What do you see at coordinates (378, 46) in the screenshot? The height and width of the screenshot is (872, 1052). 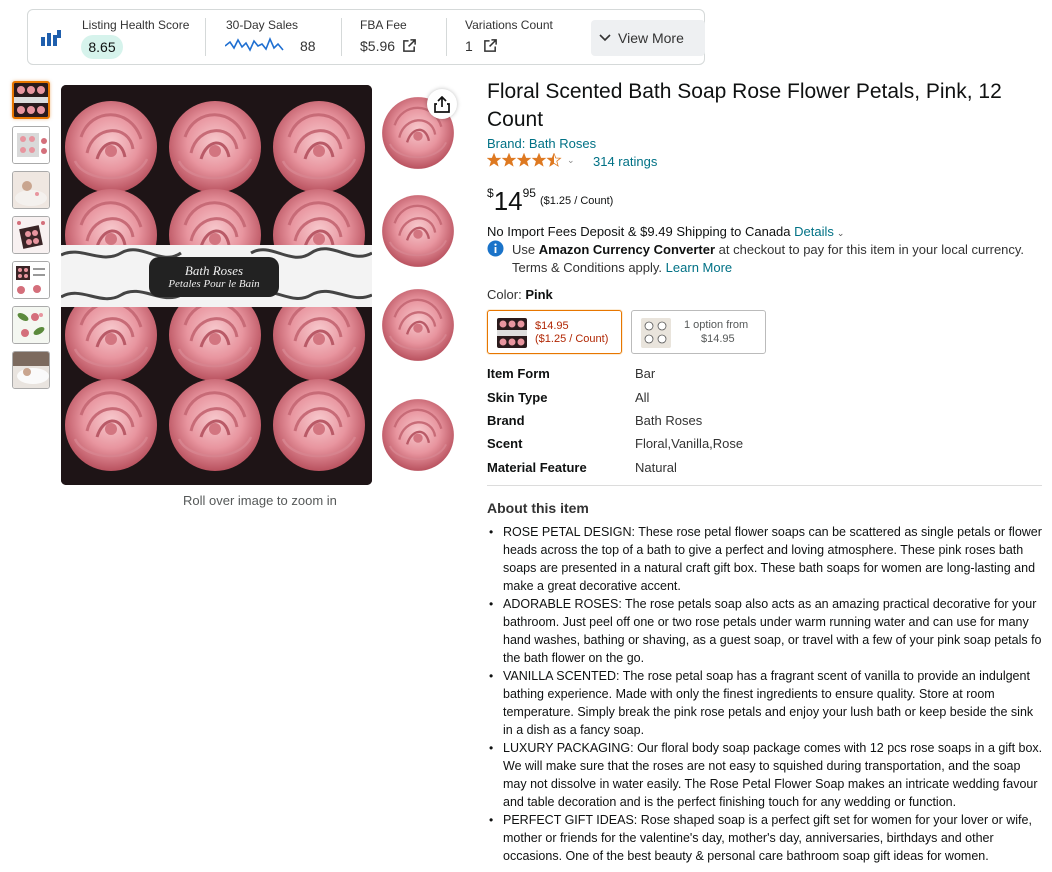 I see `fba-fee-value: $5.96` at bounding box center [378, 46].